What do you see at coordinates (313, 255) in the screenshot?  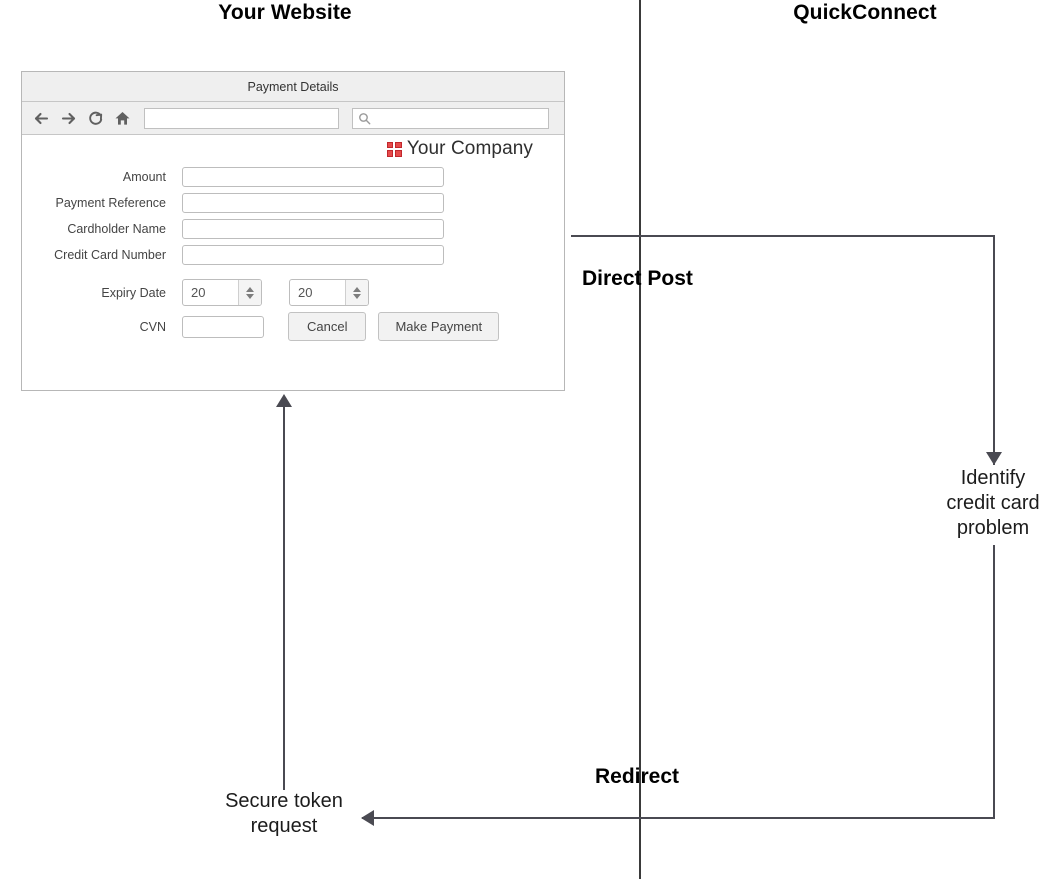 I see `credit-card-number-input` at bounding box center [313, 255].